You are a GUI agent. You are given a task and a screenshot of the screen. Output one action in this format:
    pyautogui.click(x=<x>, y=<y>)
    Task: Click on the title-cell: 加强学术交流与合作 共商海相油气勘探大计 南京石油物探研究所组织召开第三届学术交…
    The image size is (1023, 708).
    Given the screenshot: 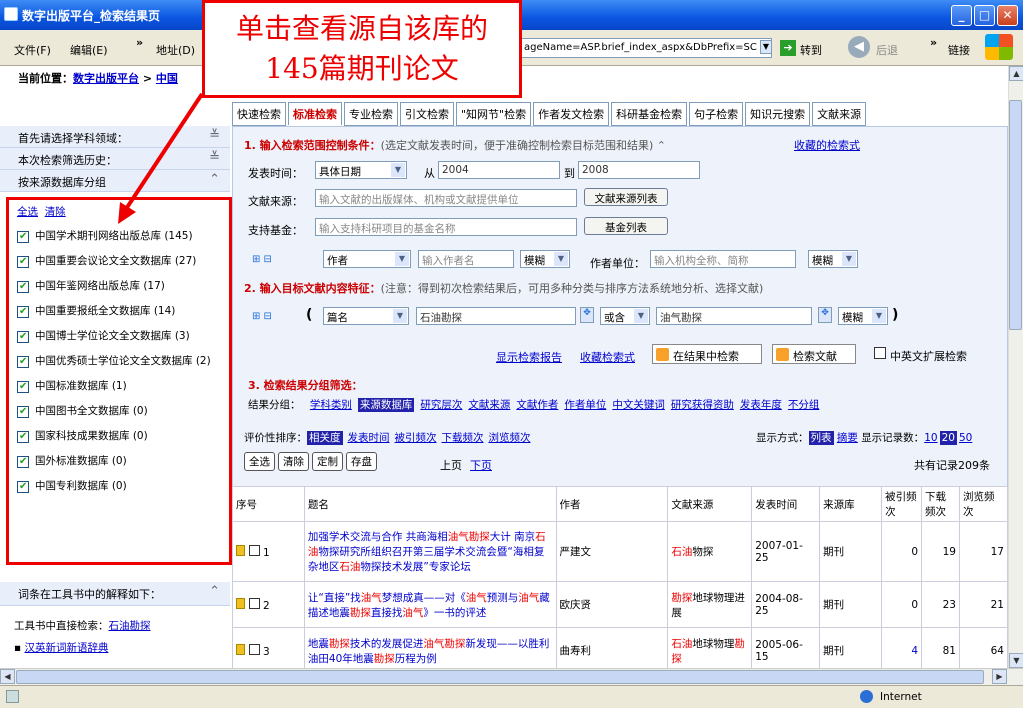 What is the action you would take?
    pyautogui.click(x=430, y=551)
    